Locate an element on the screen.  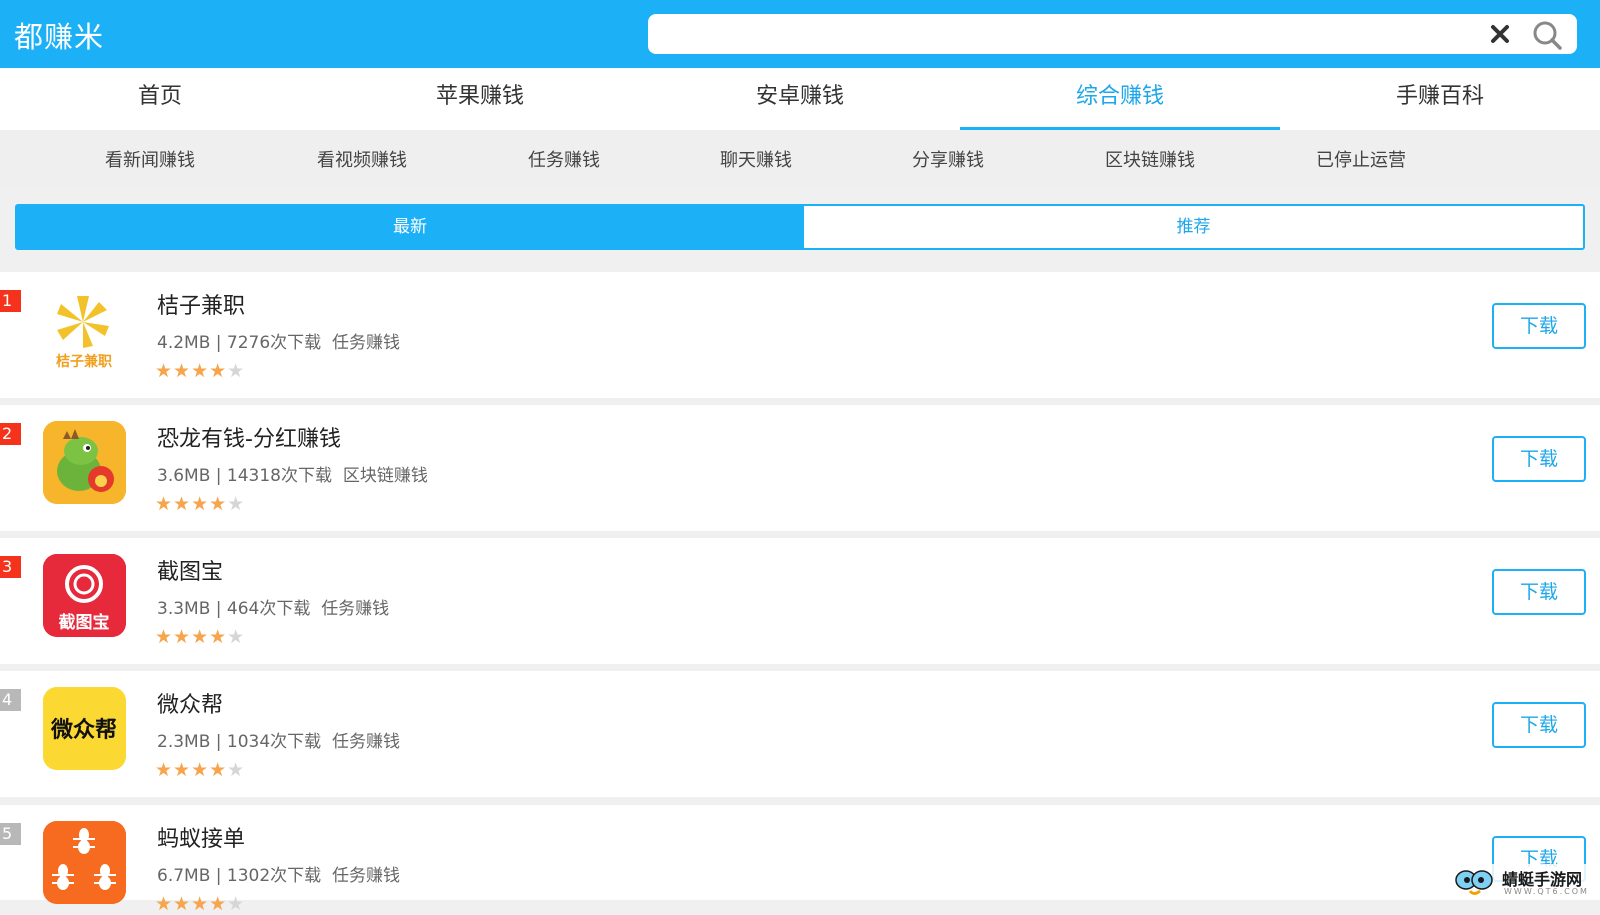
tab-apple-earn: 苹果赚钱 is located at coordinates (480, 99).